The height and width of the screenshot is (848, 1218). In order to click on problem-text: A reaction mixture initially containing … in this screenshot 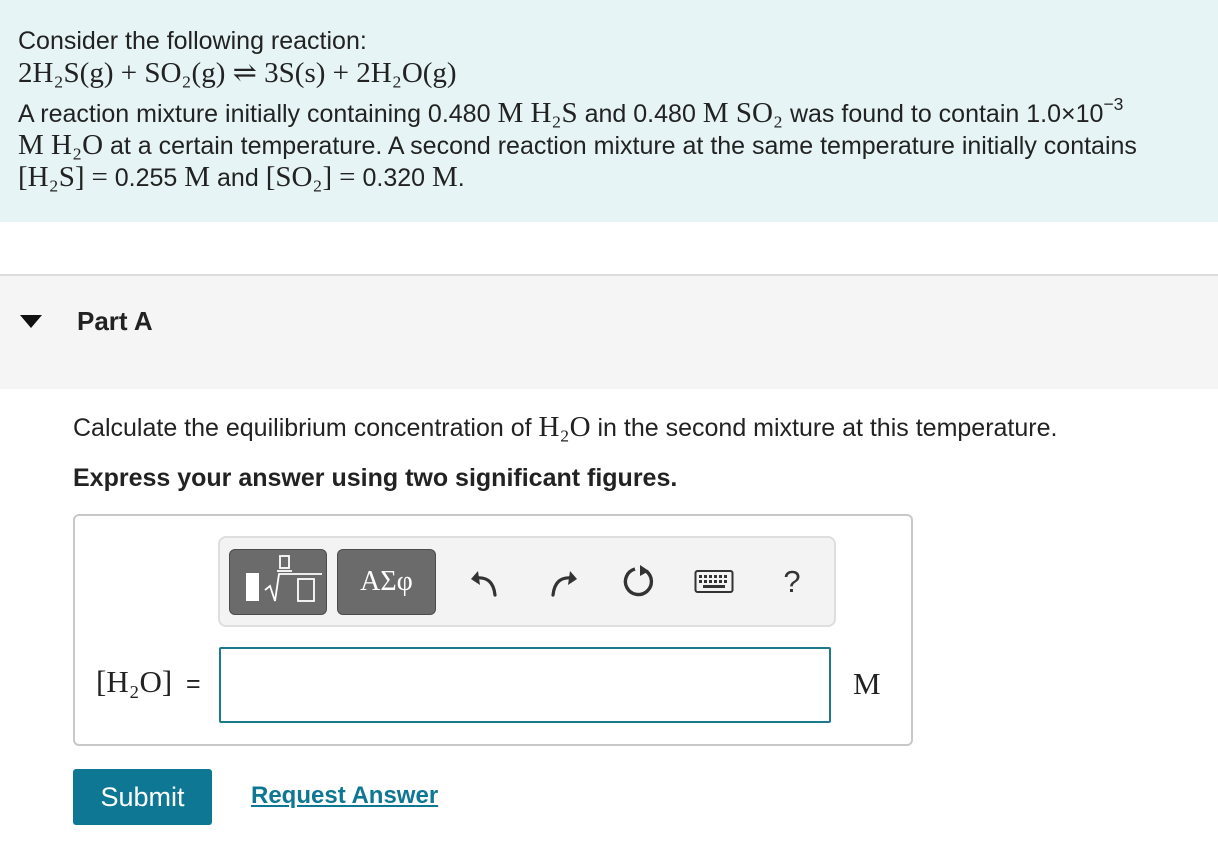, I will do `click(254, 114)`.